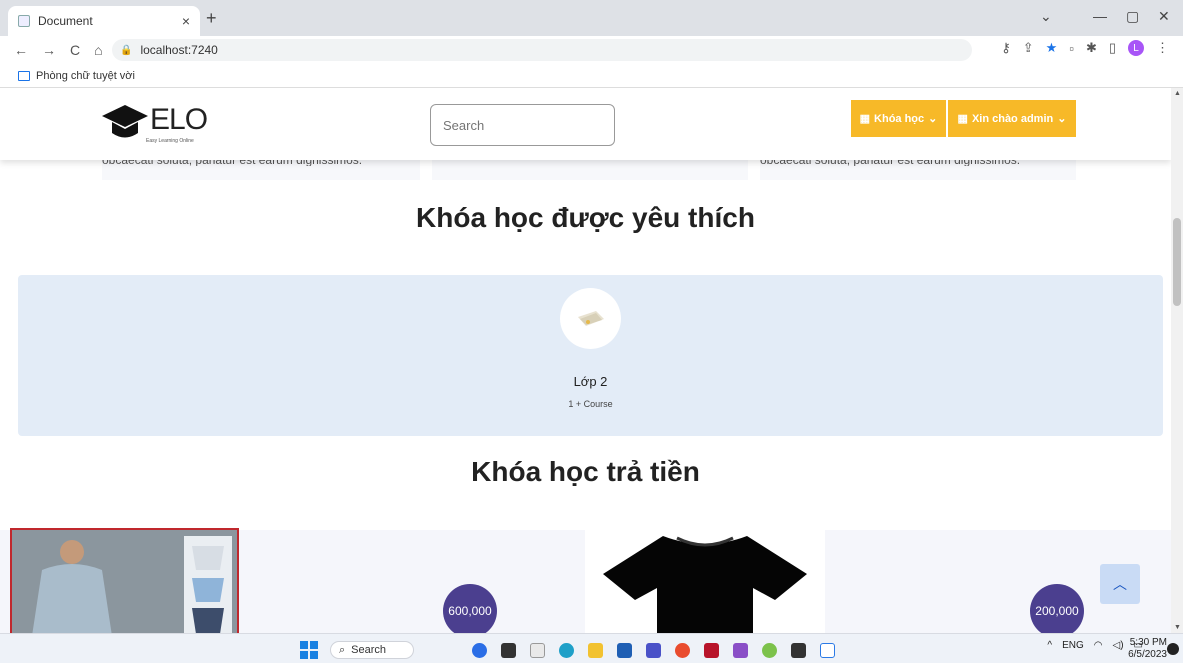 The width and height of the screenshot is (1183, 663). Describe the element at coordinates (21, 50) in the screenshot. I see `back-button: ←` at that location.